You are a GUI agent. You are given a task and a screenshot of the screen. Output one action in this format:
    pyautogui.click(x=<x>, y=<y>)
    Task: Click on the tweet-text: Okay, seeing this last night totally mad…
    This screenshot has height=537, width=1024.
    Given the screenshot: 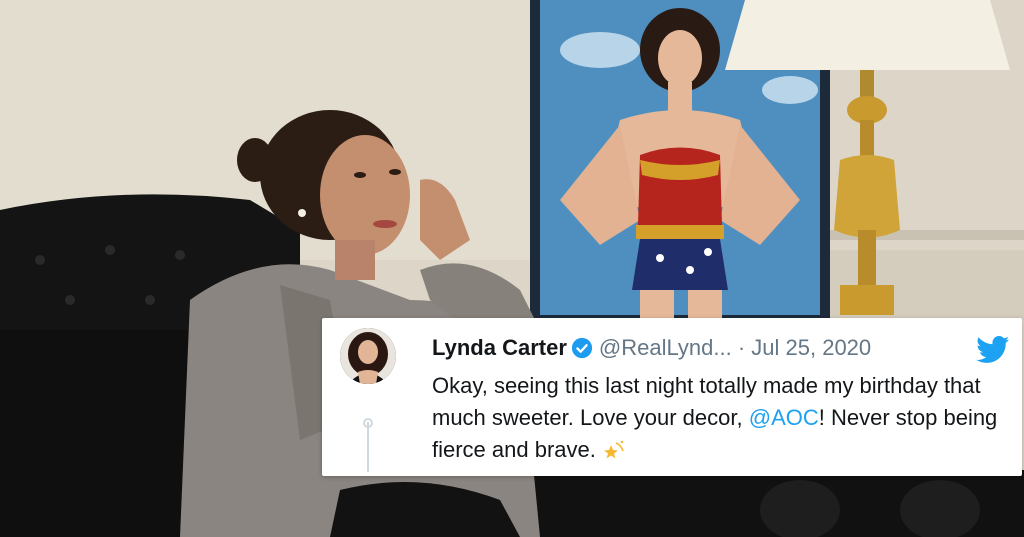 What is the action you would take?
    pyautogui.click(x=717, y=420)
    